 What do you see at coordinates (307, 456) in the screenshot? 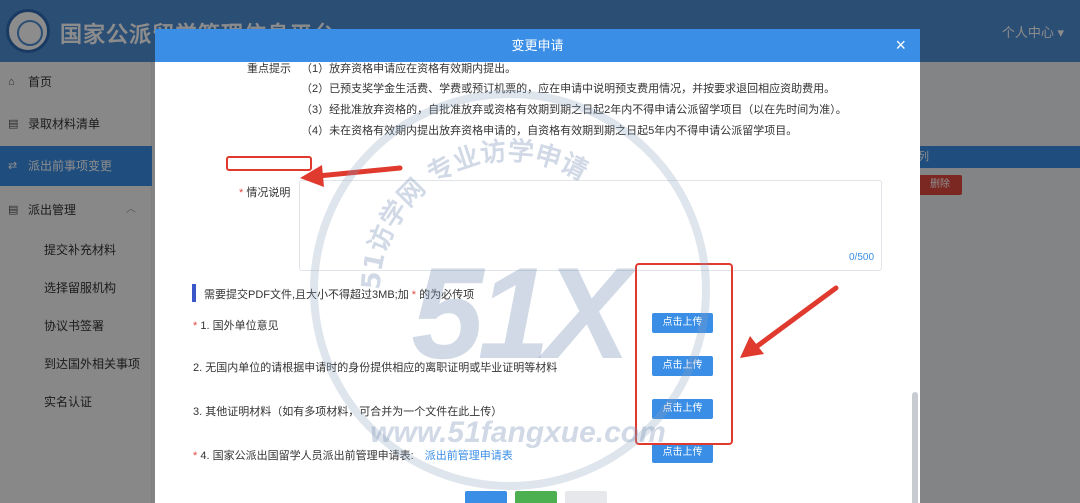
I see `file-label-text: 4. 国家公派出国留学人员派出前管理申请表:` at bounding box center [307, 456].